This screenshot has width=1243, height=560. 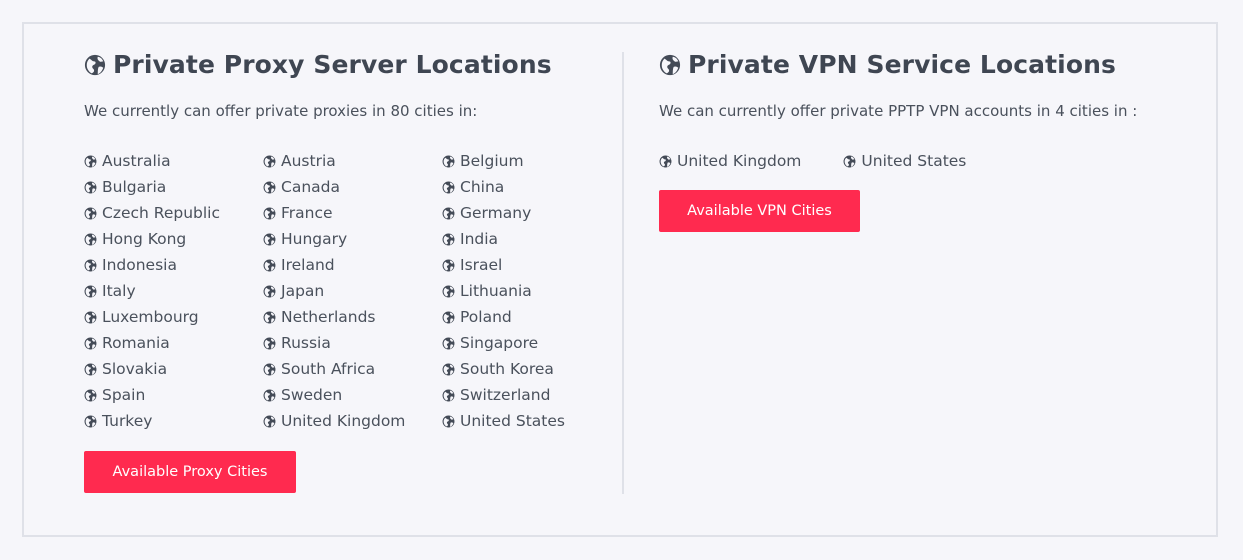 What do you see at coordinates (173, 291) in the screenshot?
I see `location-item: Italy` at bounding box center [173, 291].